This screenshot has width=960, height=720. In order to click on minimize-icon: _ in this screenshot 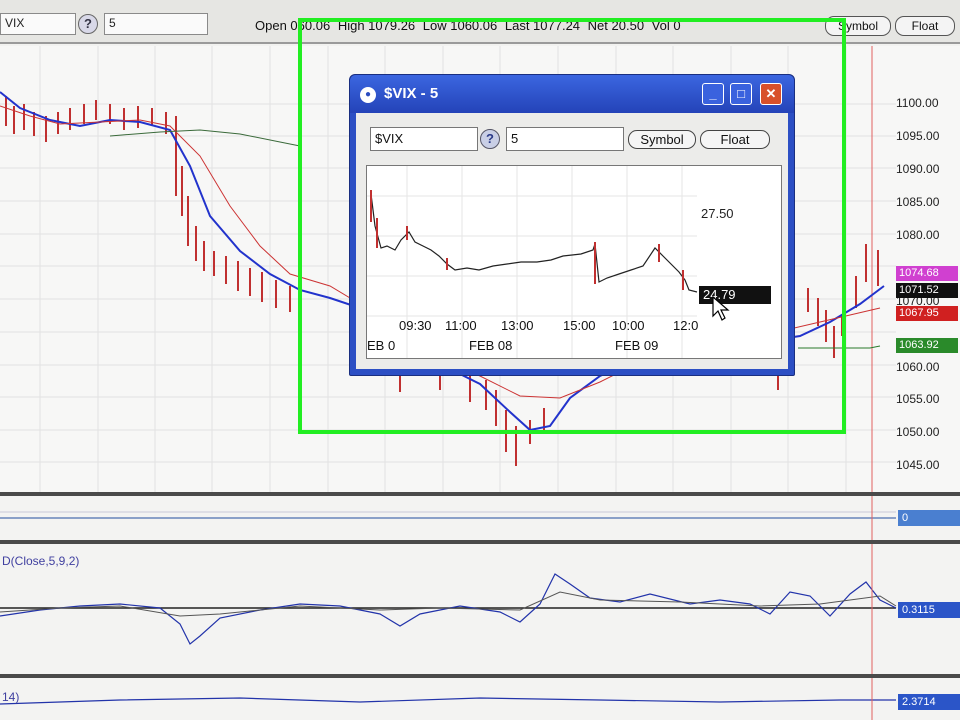, I will do `click(713, 94)`.